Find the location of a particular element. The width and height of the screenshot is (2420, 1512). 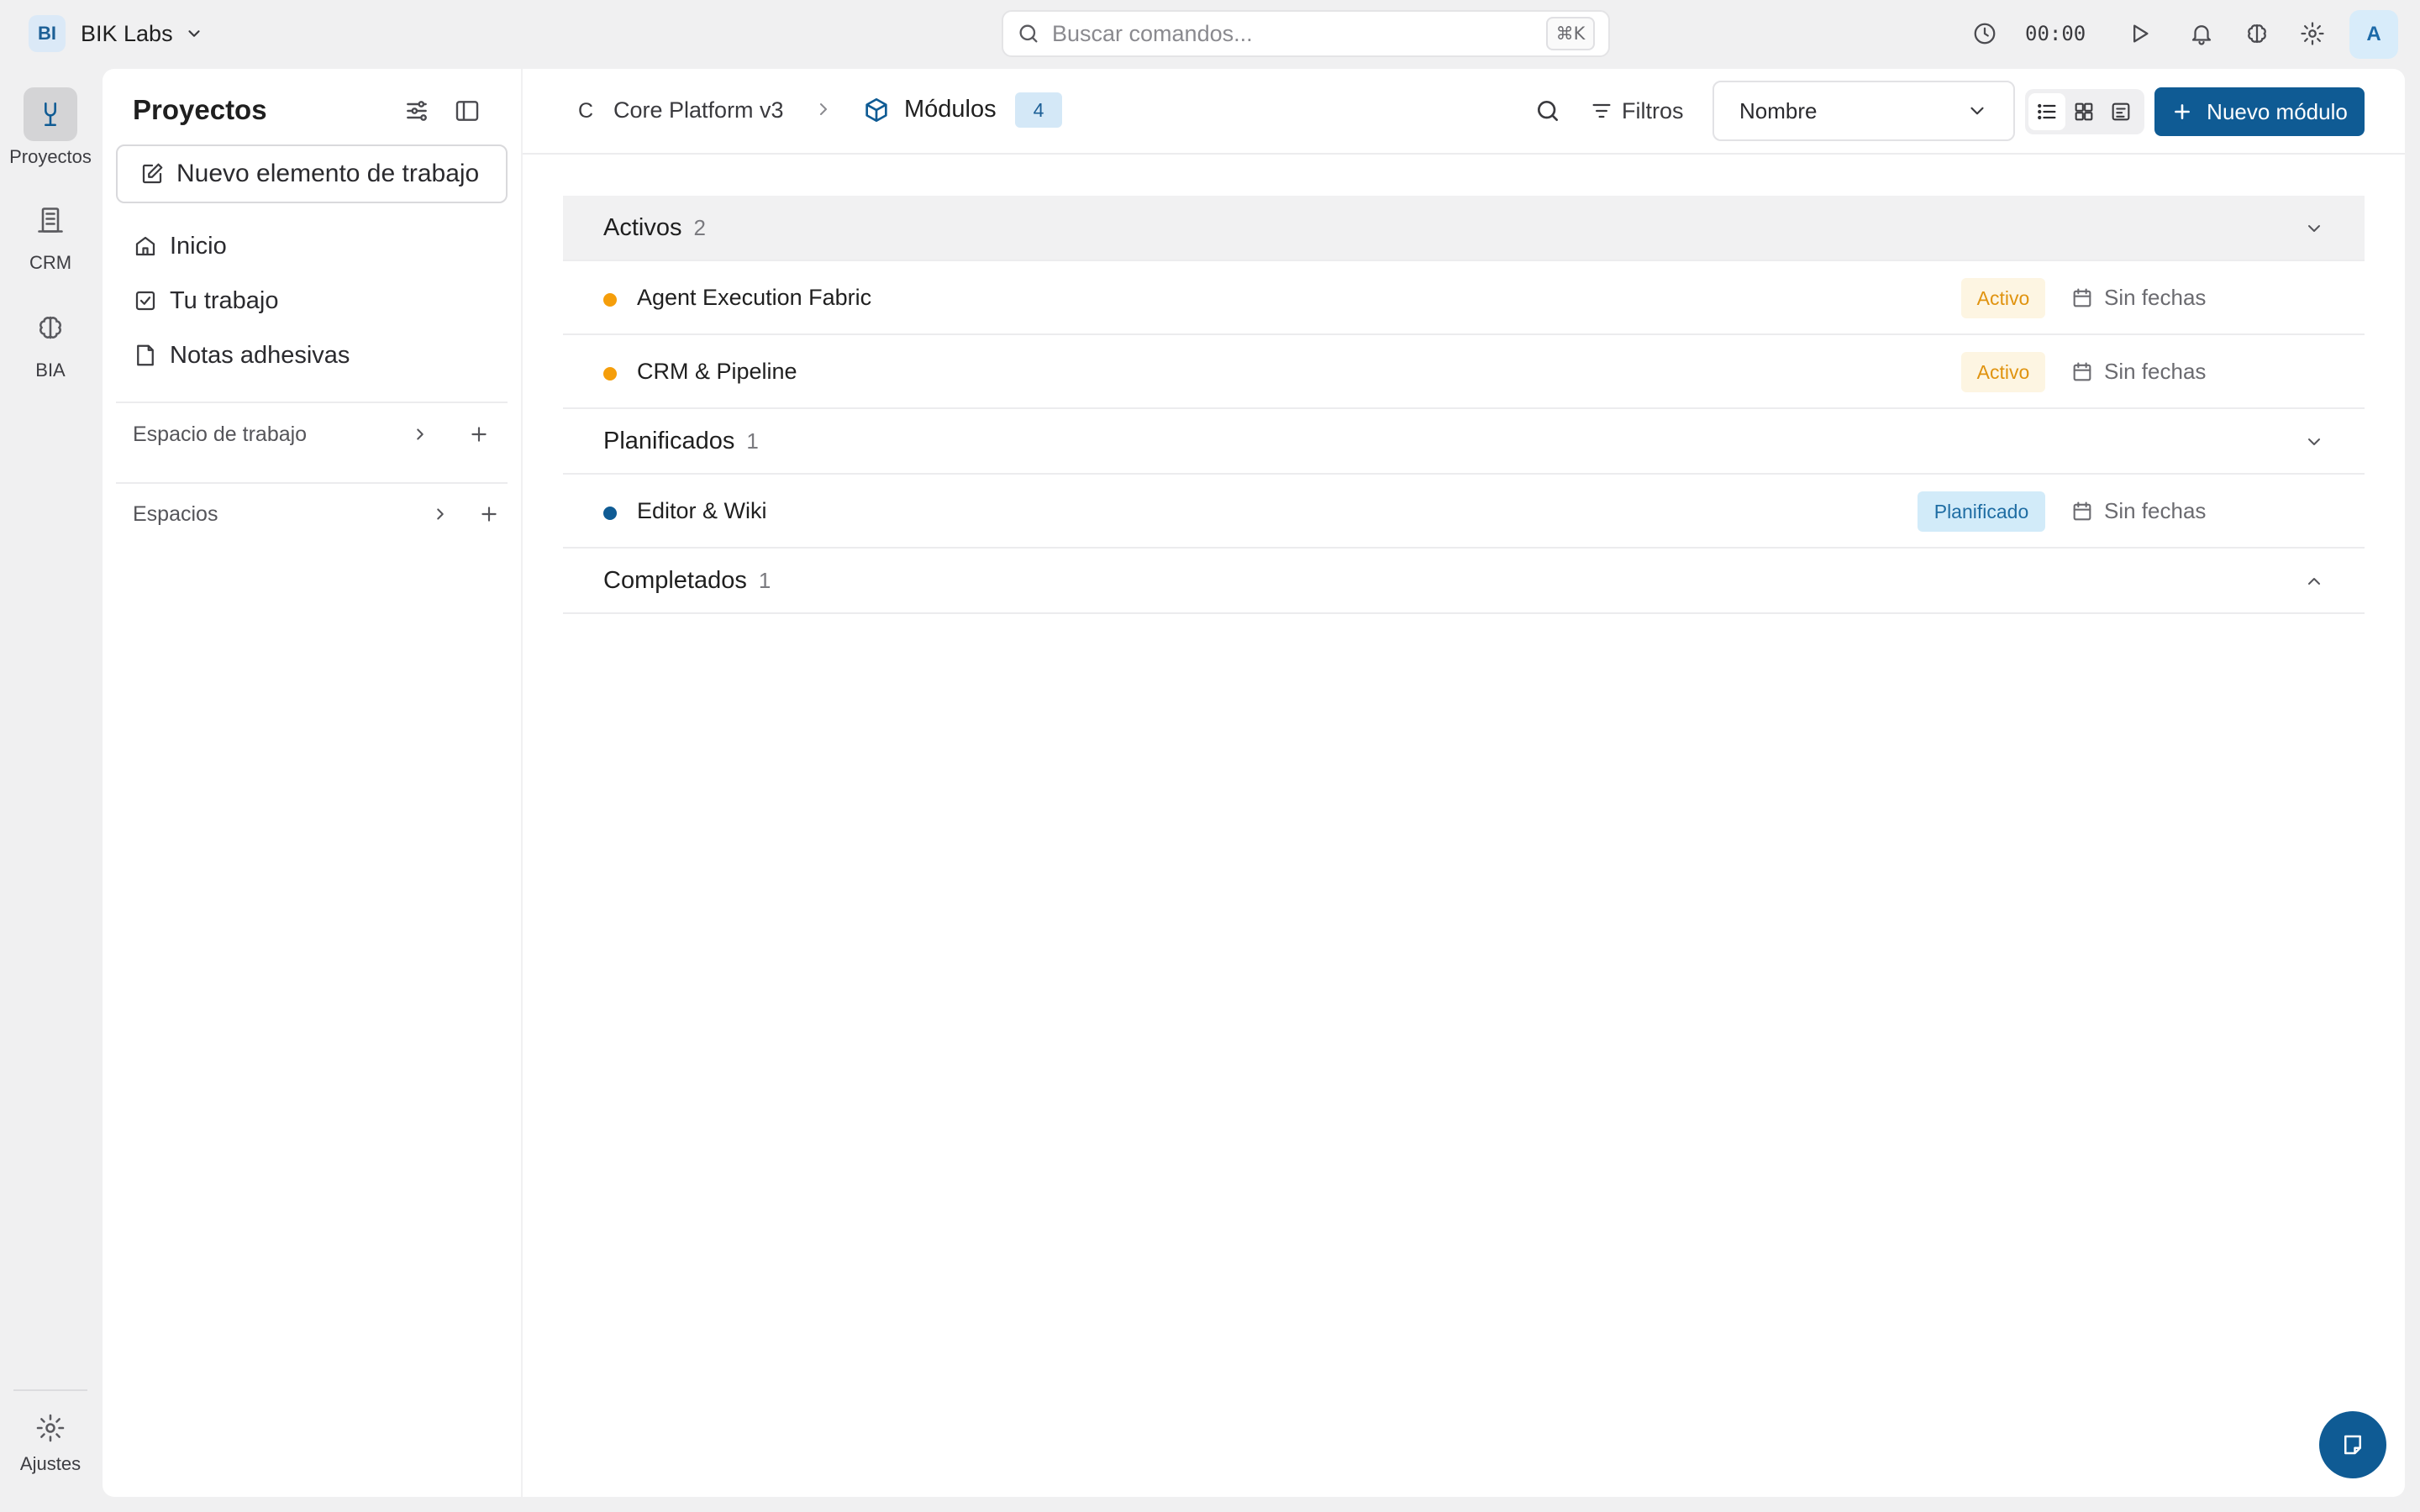

module-row: Agent Execution Fabric Activo Sin fechas is located at coordinates (1464, 298).